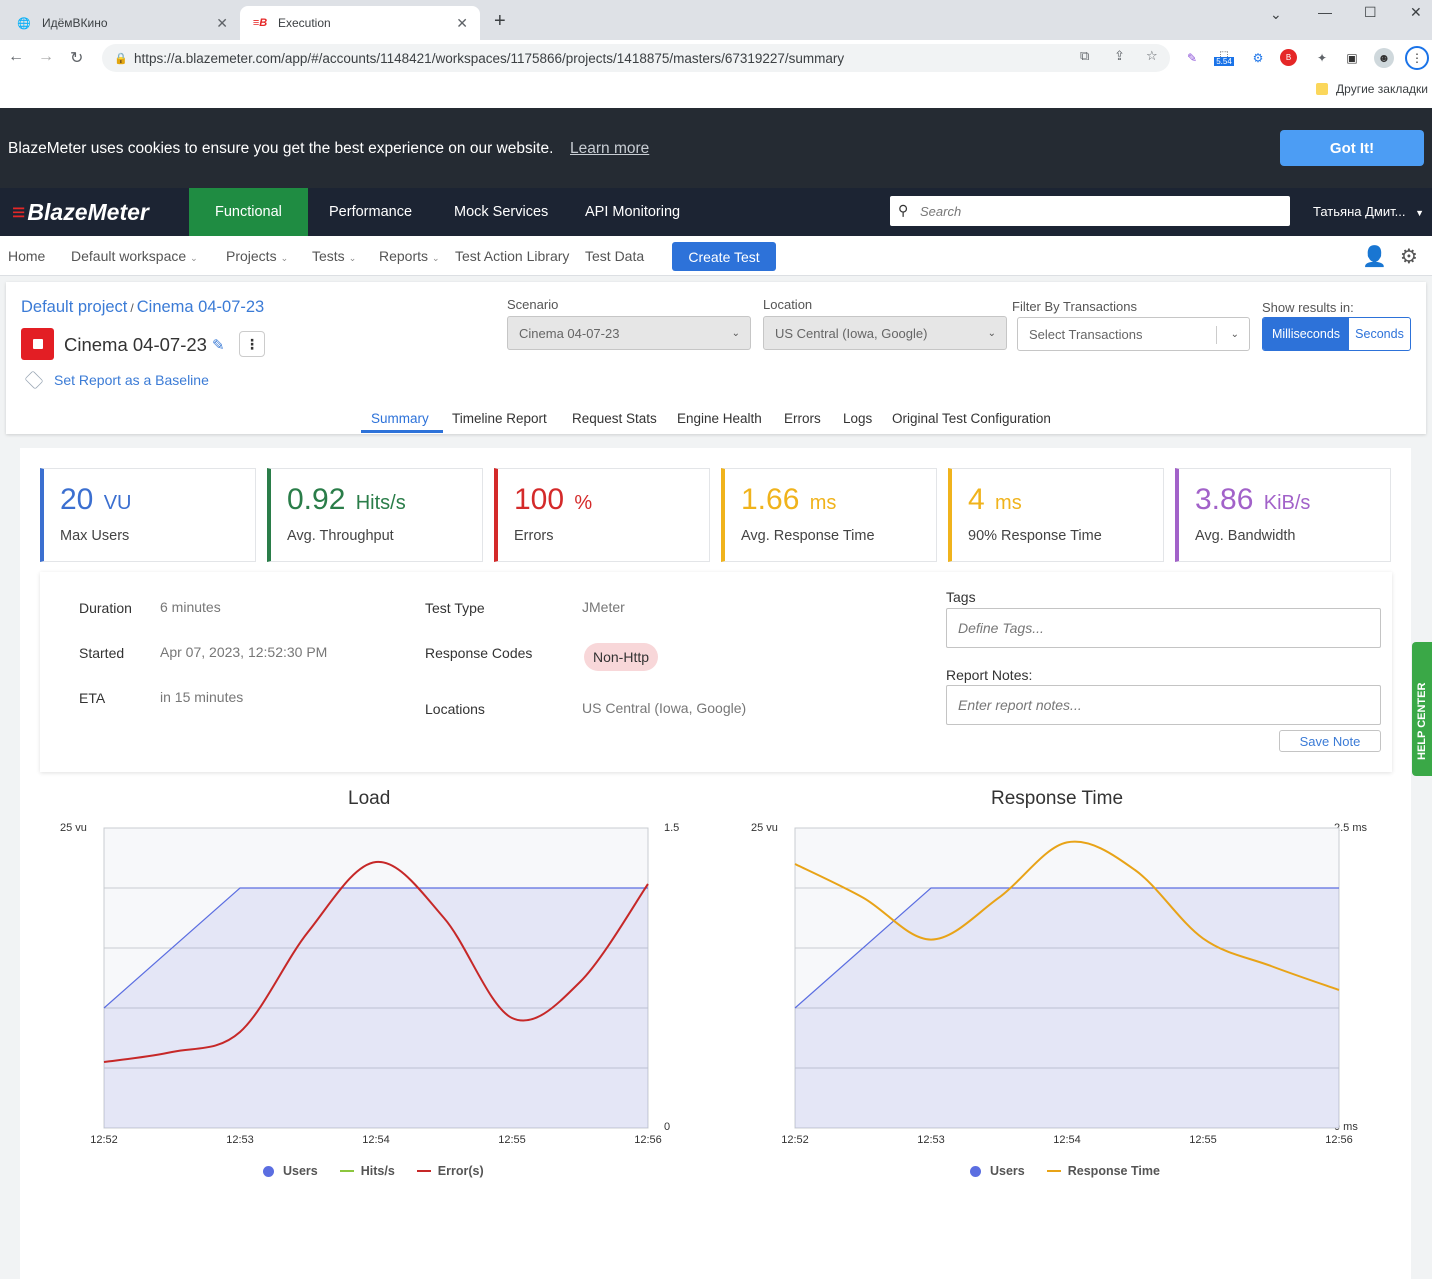 The height and width of the screenshot is (1279, 1432). I want to click on response-code-badge: Non-Http, so click(621, 657).